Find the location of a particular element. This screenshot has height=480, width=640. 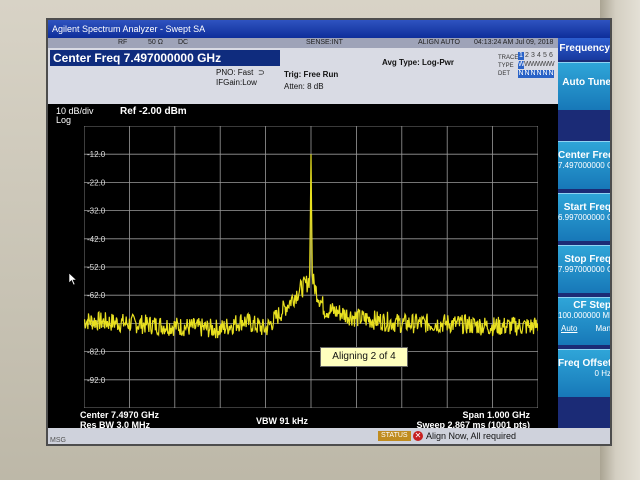

align-message: Align Now, All required is located at coordinates (471, 436).